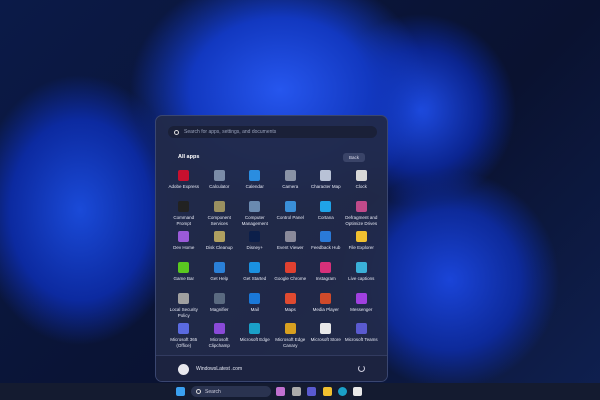 The image size is (600, 400). I want to click on taskbar-search: Search, so click(231, 391).